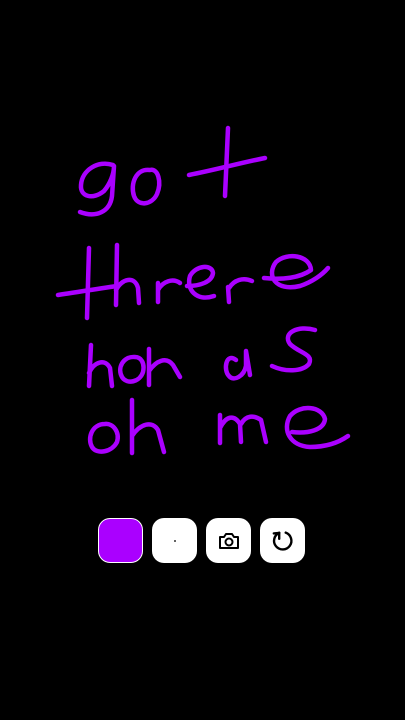  I want to click on camera-button, so click(228, 540).